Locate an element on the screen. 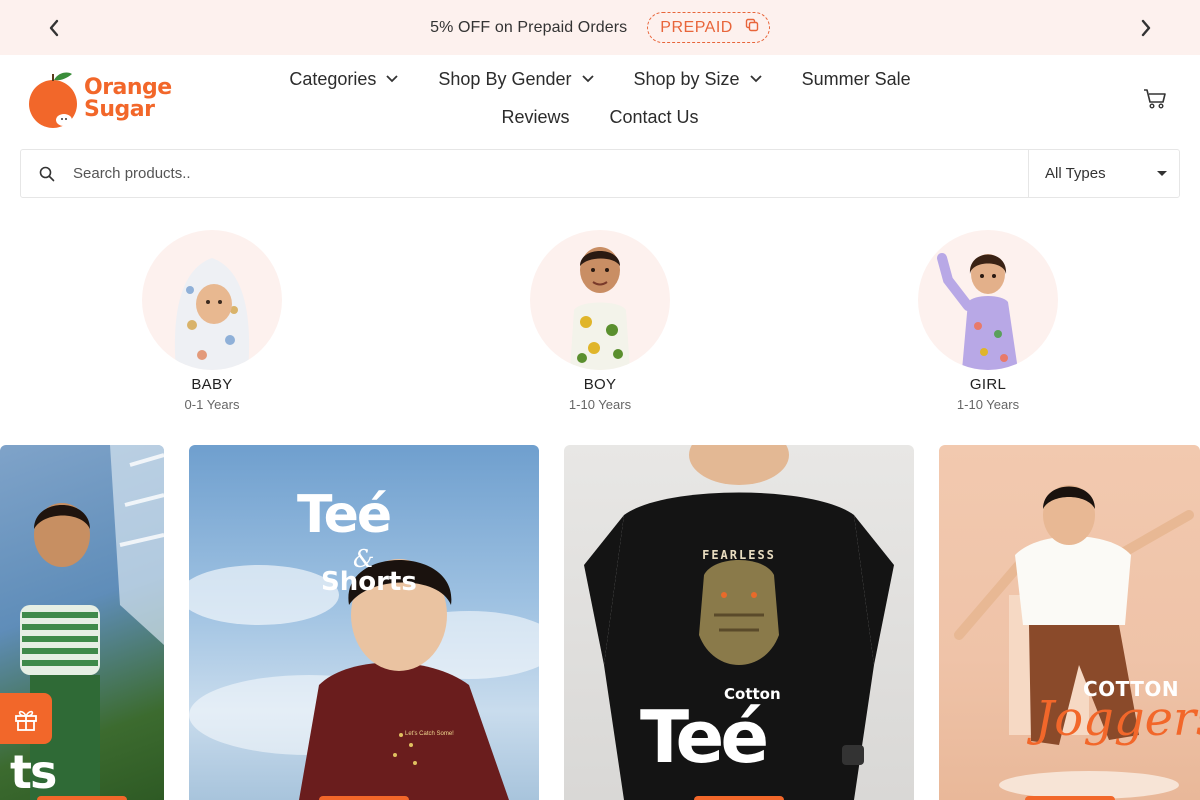 The height and width of the screenshot is (800, 1200). nav-reviews: Reviews is located at coordinates (535, 117).